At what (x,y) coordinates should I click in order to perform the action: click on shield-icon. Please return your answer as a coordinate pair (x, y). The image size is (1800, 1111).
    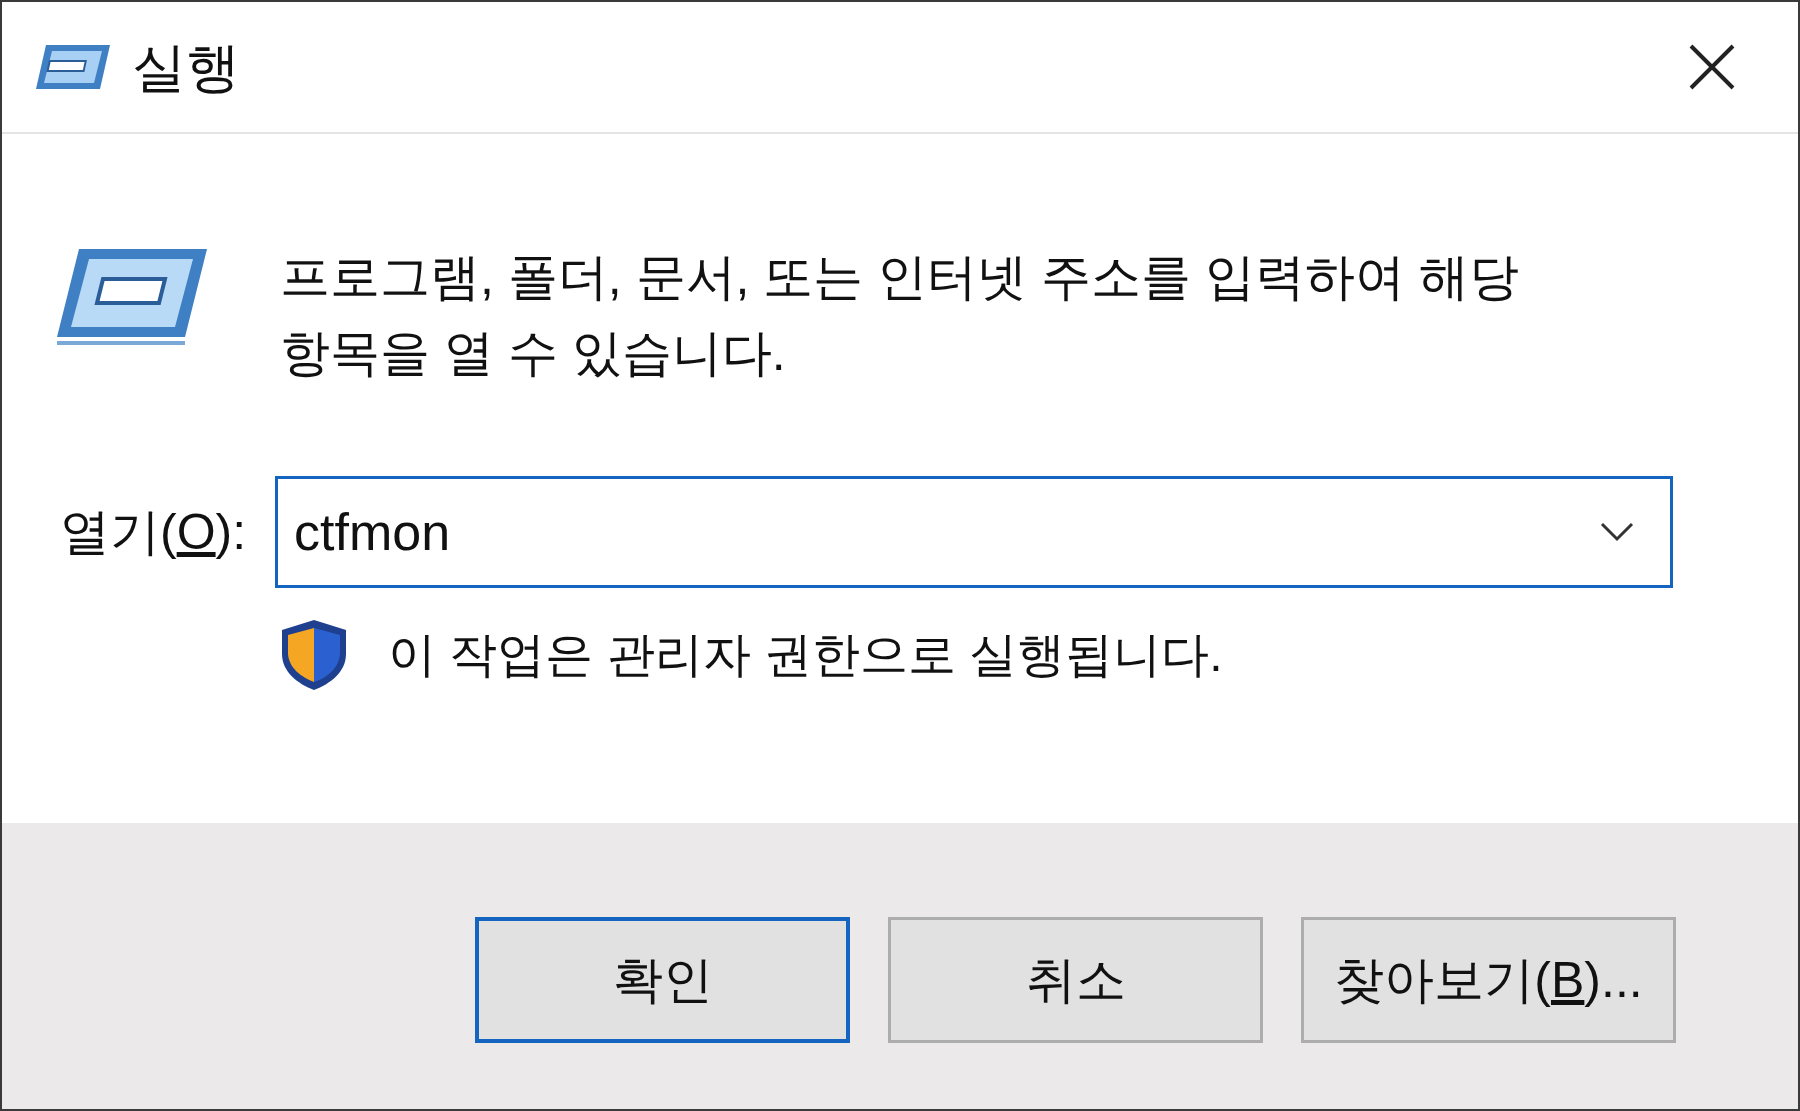
    Looking at the image, I should click on (314, 655).